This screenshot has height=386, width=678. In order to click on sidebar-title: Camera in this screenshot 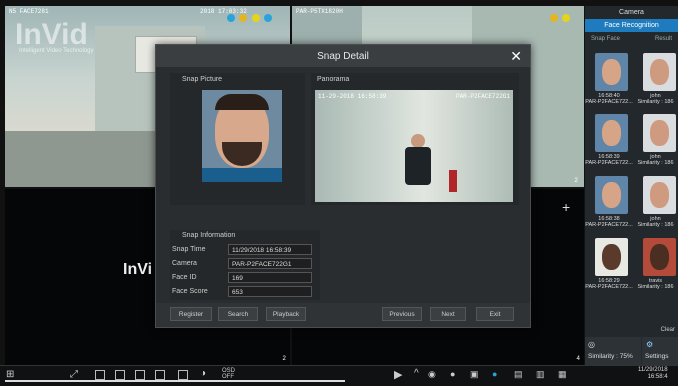, I will do `click(631, 12)`.